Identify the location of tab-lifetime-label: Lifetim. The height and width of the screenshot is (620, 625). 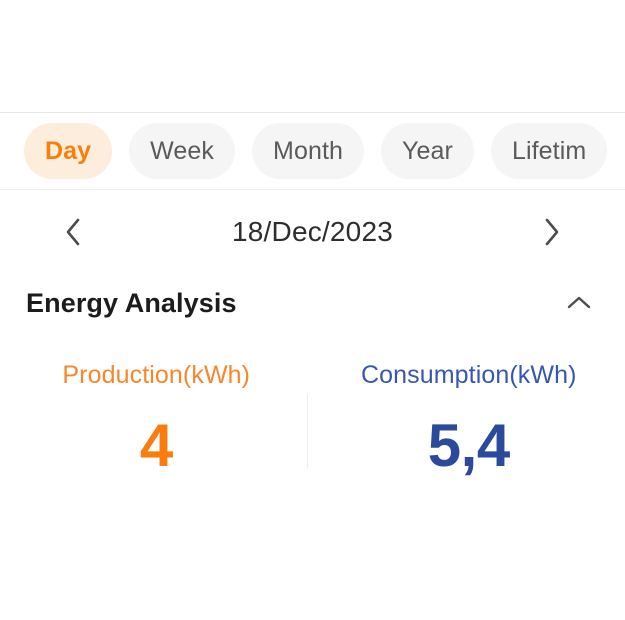
(549, 150).